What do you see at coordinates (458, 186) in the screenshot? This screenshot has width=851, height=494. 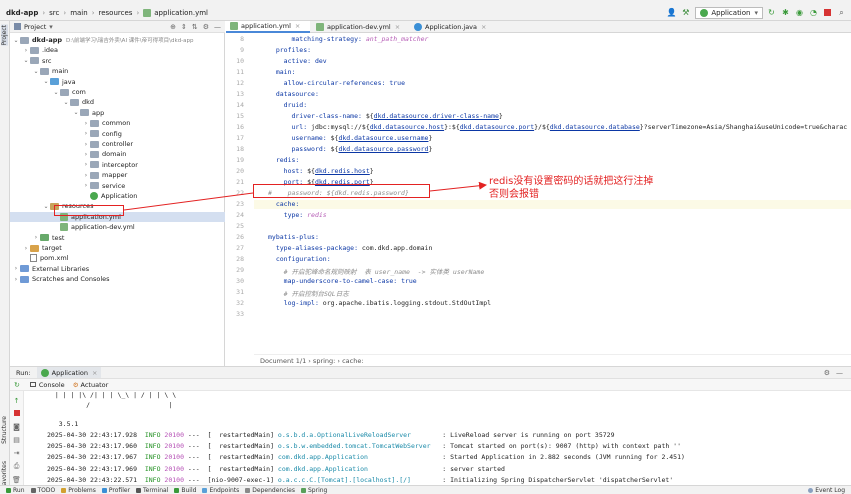 I see `arrow-to-note` at bounding box center [458, 186].